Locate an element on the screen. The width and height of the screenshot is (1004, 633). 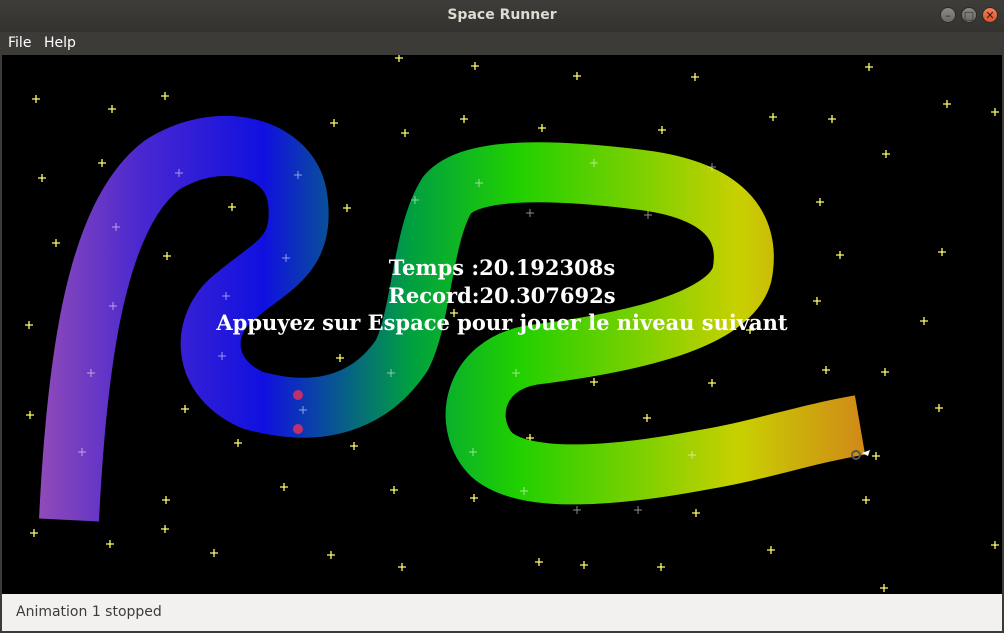
window-title: Space Runner is located at coordinates (502, 15).